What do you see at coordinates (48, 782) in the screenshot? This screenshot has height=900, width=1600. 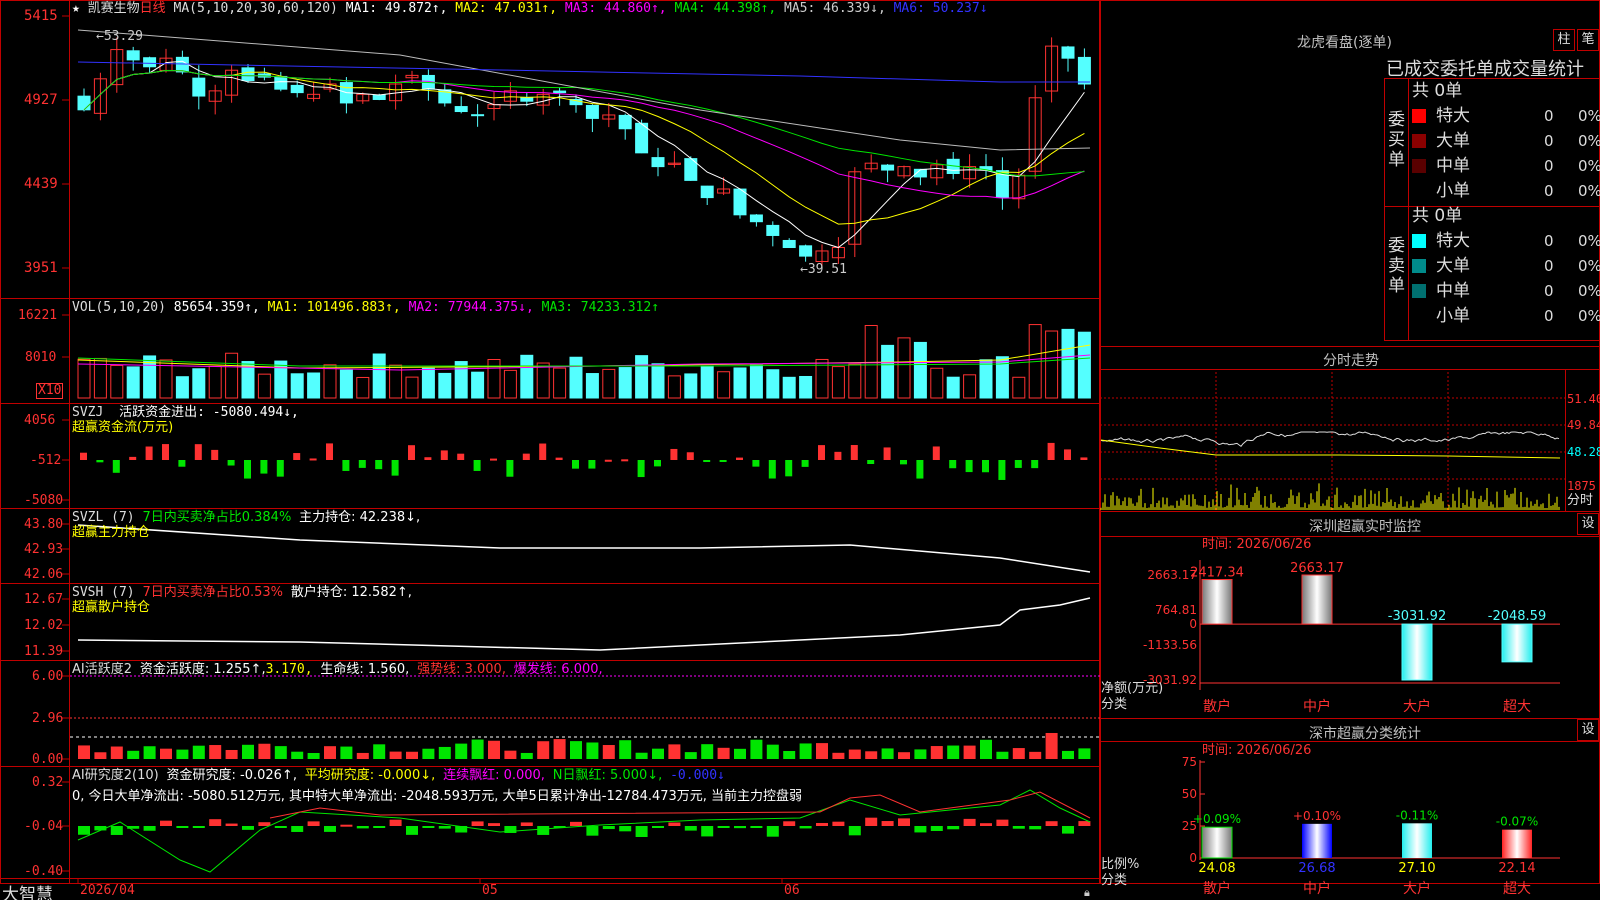 I see `ai-research-axis-label: 0.32` at bounding box center [48, 782].